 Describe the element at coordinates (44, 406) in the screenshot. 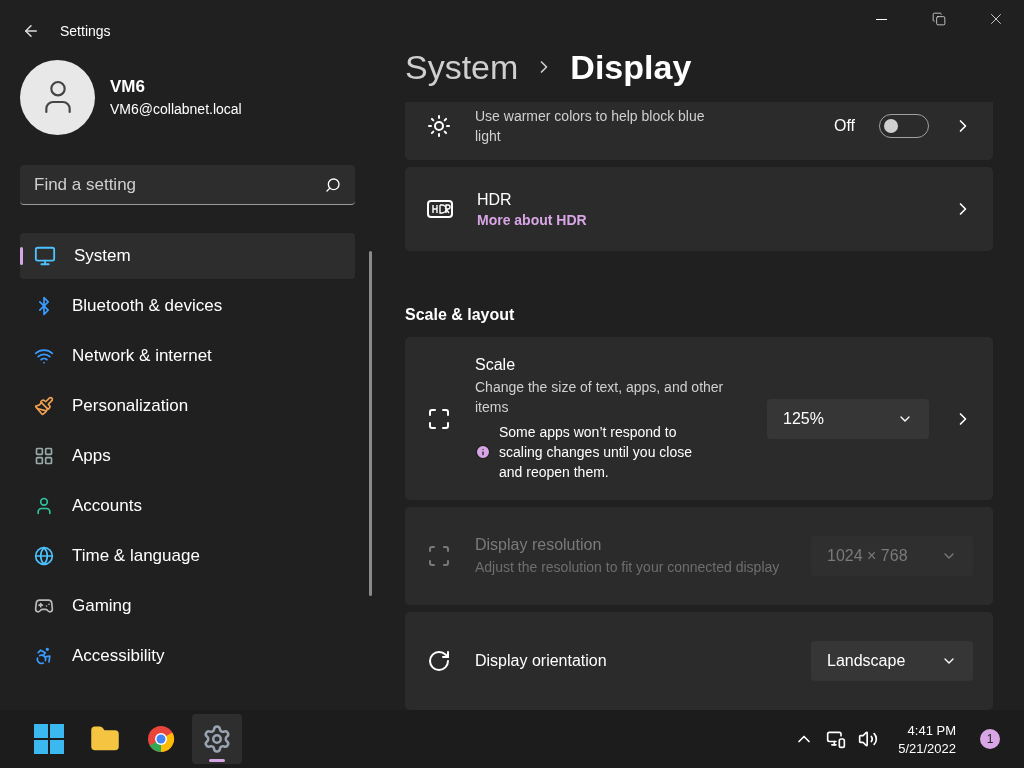

I see `paintbrush-icon` at that location.